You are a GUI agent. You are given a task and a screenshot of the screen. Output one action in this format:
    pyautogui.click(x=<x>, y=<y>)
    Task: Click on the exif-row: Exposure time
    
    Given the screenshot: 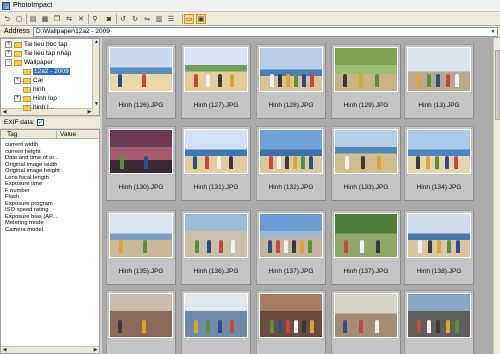 What is the action you would take?
    pyautogui.click(x=23, y=184)
    